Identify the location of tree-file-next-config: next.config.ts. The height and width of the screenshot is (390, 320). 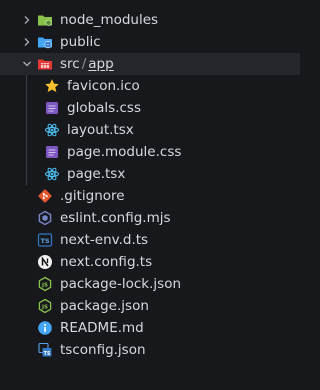
(150, 262).